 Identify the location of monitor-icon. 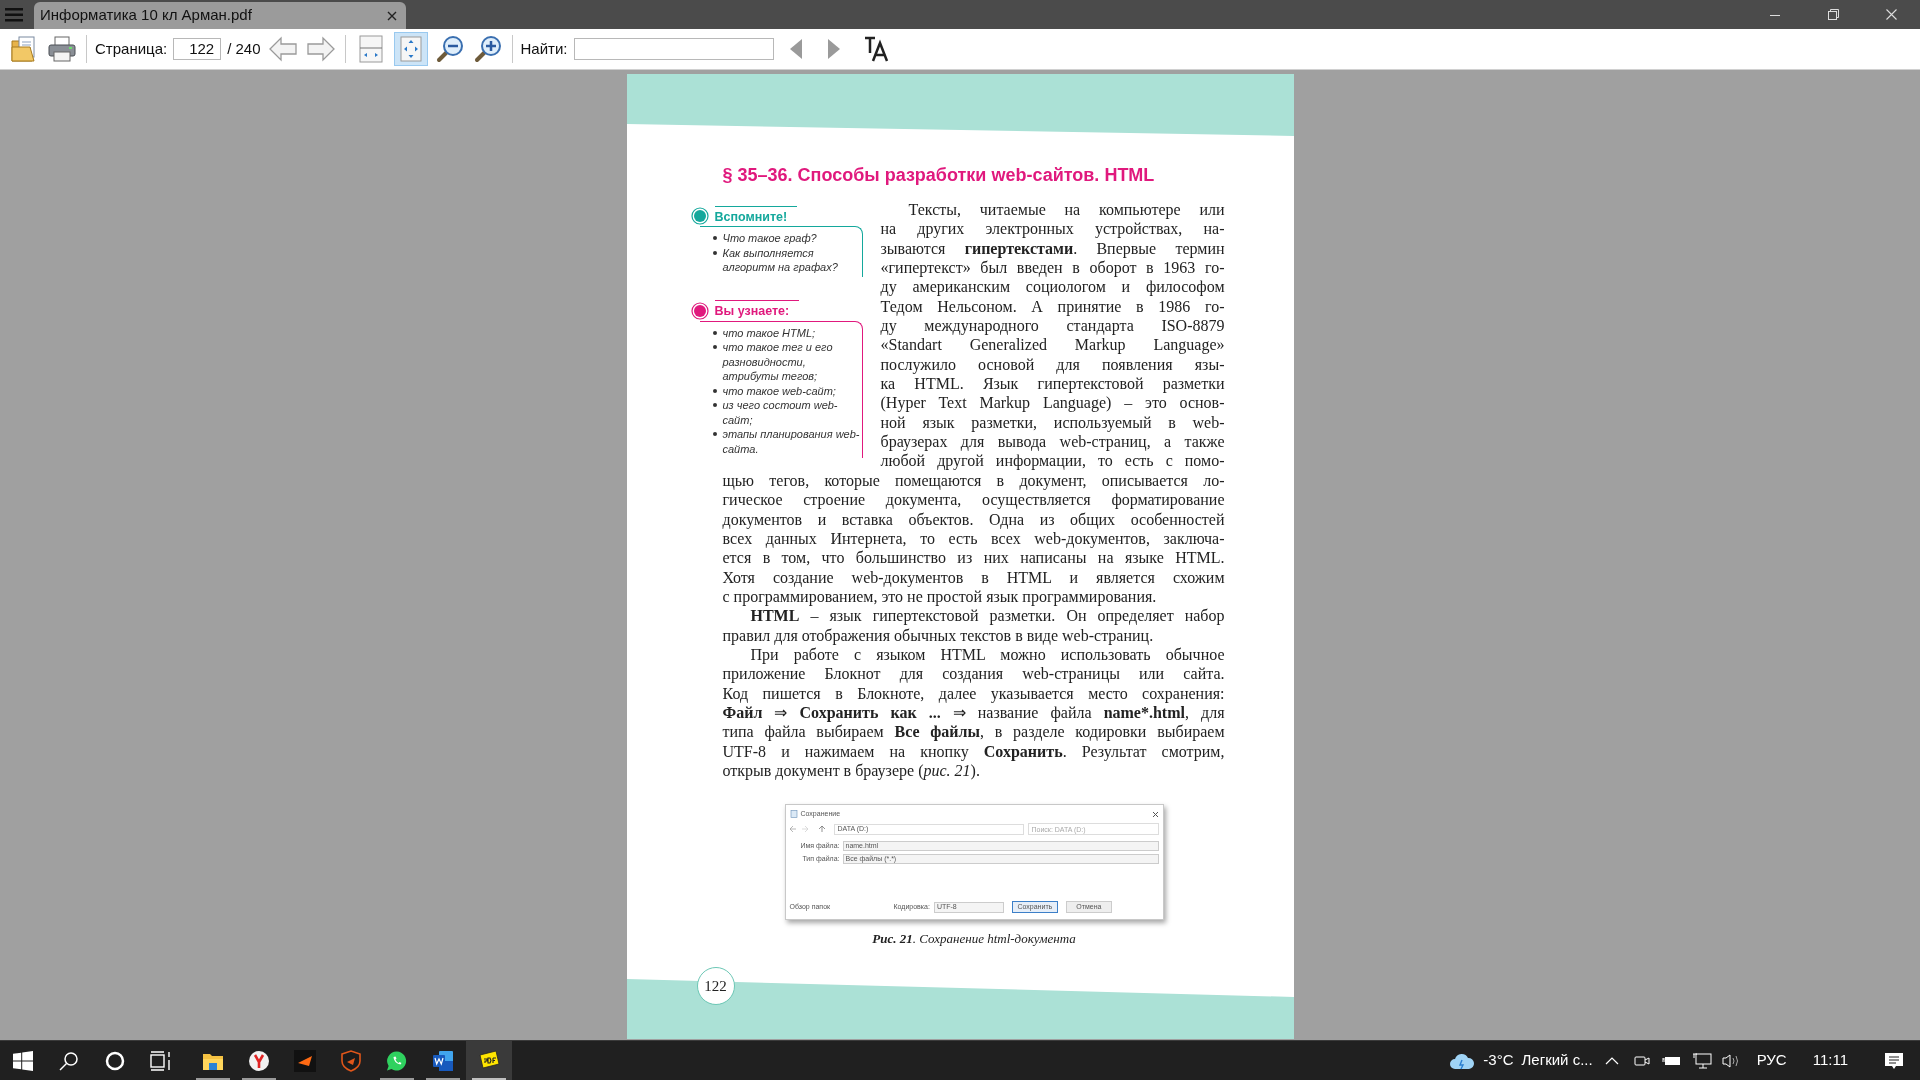
(1701, 1060).